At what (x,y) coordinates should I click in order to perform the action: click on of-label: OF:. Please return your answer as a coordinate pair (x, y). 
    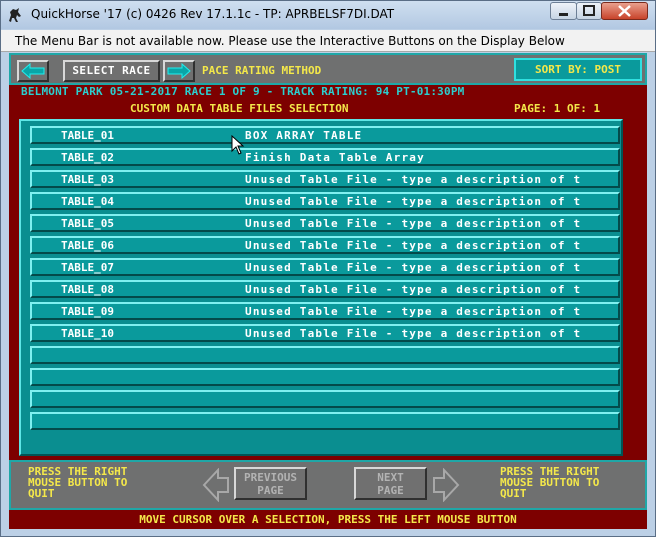
    Looking at the image, I should click on (577, 108).